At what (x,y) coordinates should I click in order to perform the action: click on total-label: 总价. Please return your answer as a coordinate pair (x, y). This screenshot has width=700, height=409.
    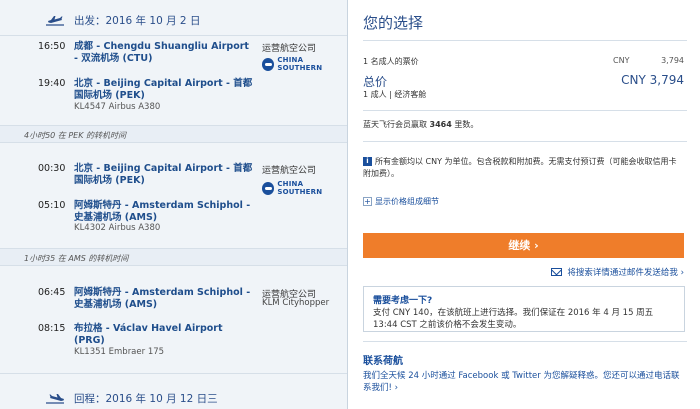
    Looking at the image, I should click on (375, 82).